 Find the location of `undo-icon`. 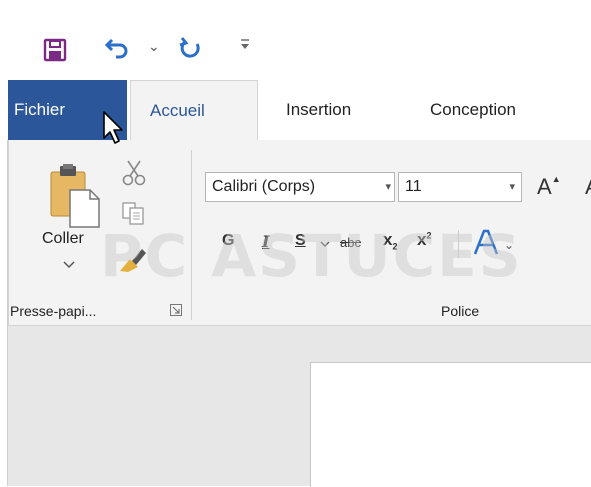

undo-icon is located at coordinates (117, 50).